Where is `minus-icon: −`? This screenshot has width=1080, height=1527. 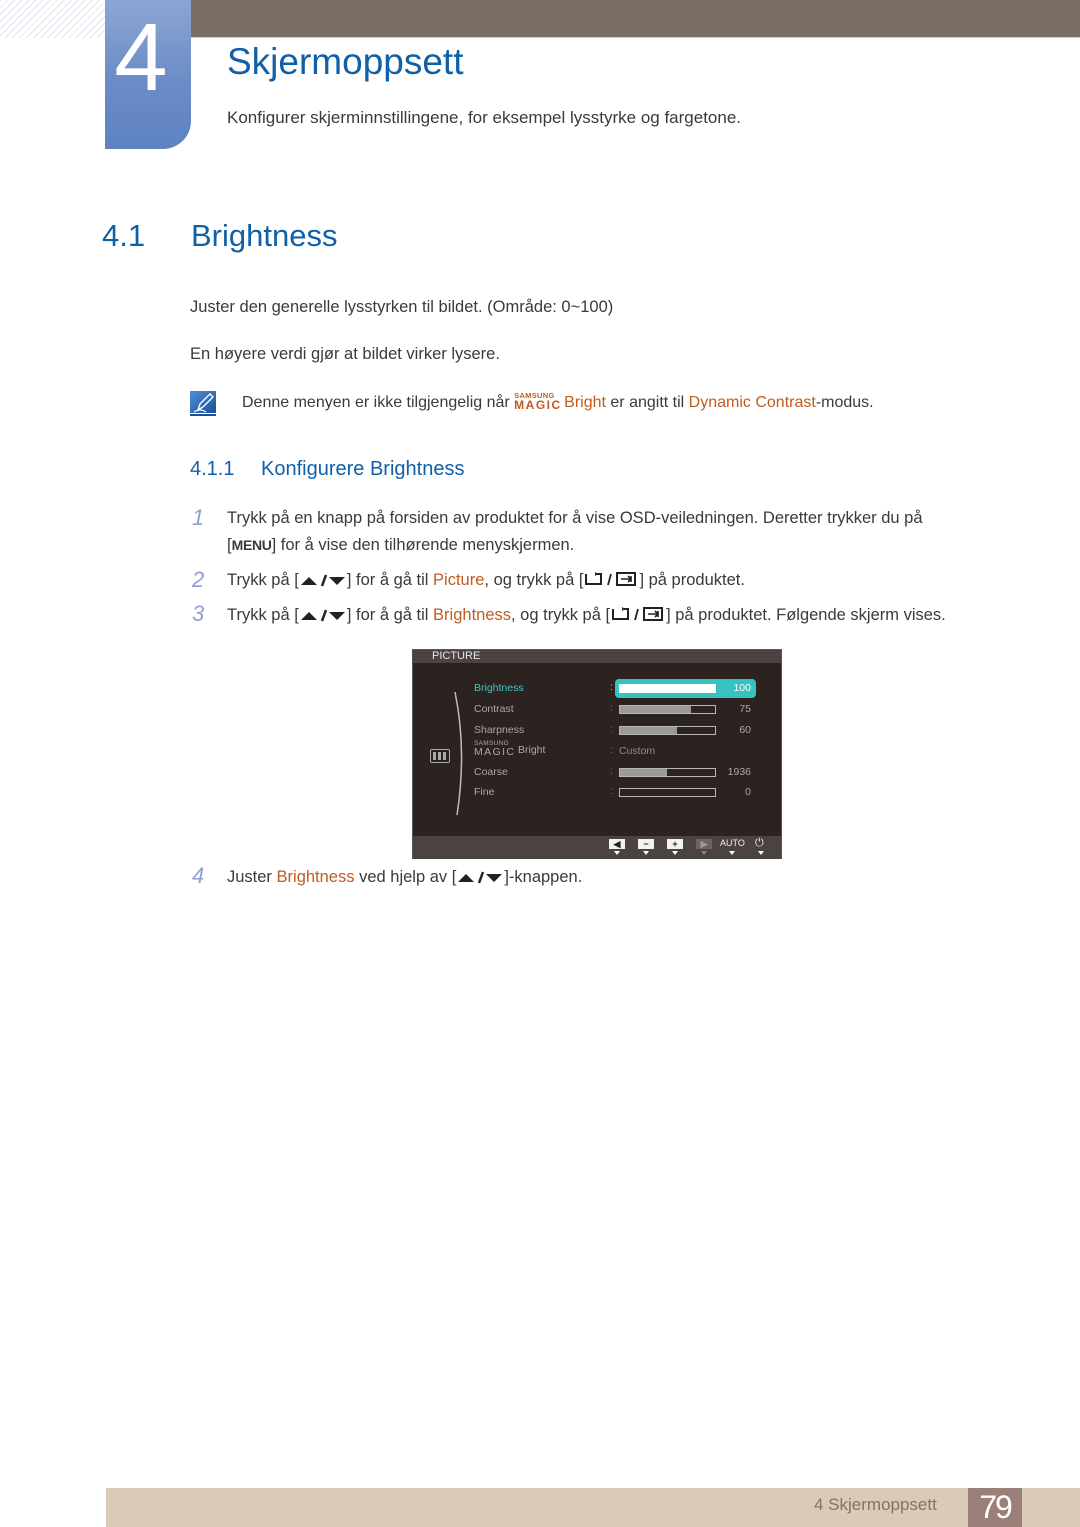 minus-icon: − is located at coordinates (646, 844).